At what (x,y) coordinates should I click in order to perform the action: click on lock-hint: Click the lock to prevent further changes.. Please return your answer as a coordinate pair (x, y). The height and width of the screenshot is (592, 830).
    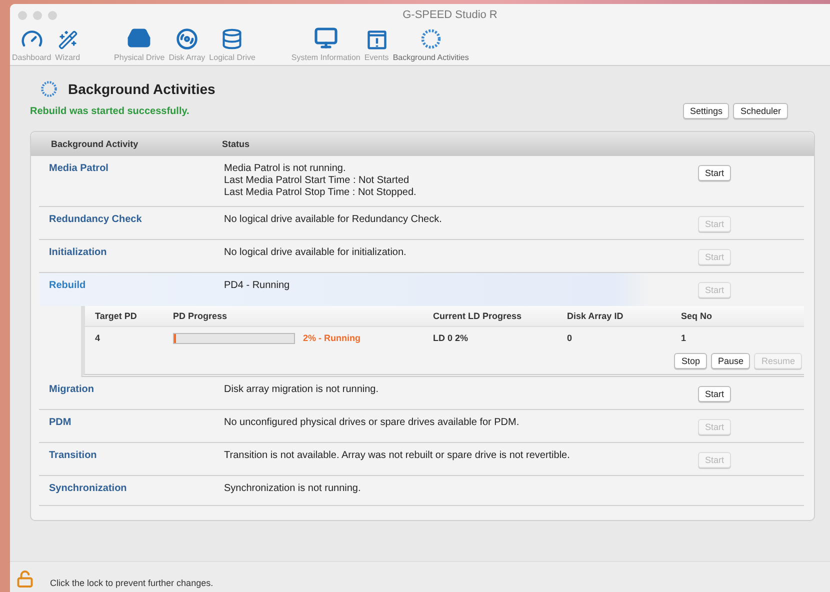
    Looking at the image, I should click on (132, 583).